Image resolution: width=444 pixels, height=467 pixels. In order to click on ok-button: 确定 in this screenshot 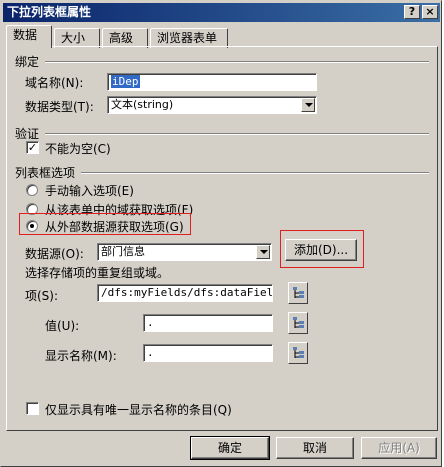, I will do `click(230, 448)`.